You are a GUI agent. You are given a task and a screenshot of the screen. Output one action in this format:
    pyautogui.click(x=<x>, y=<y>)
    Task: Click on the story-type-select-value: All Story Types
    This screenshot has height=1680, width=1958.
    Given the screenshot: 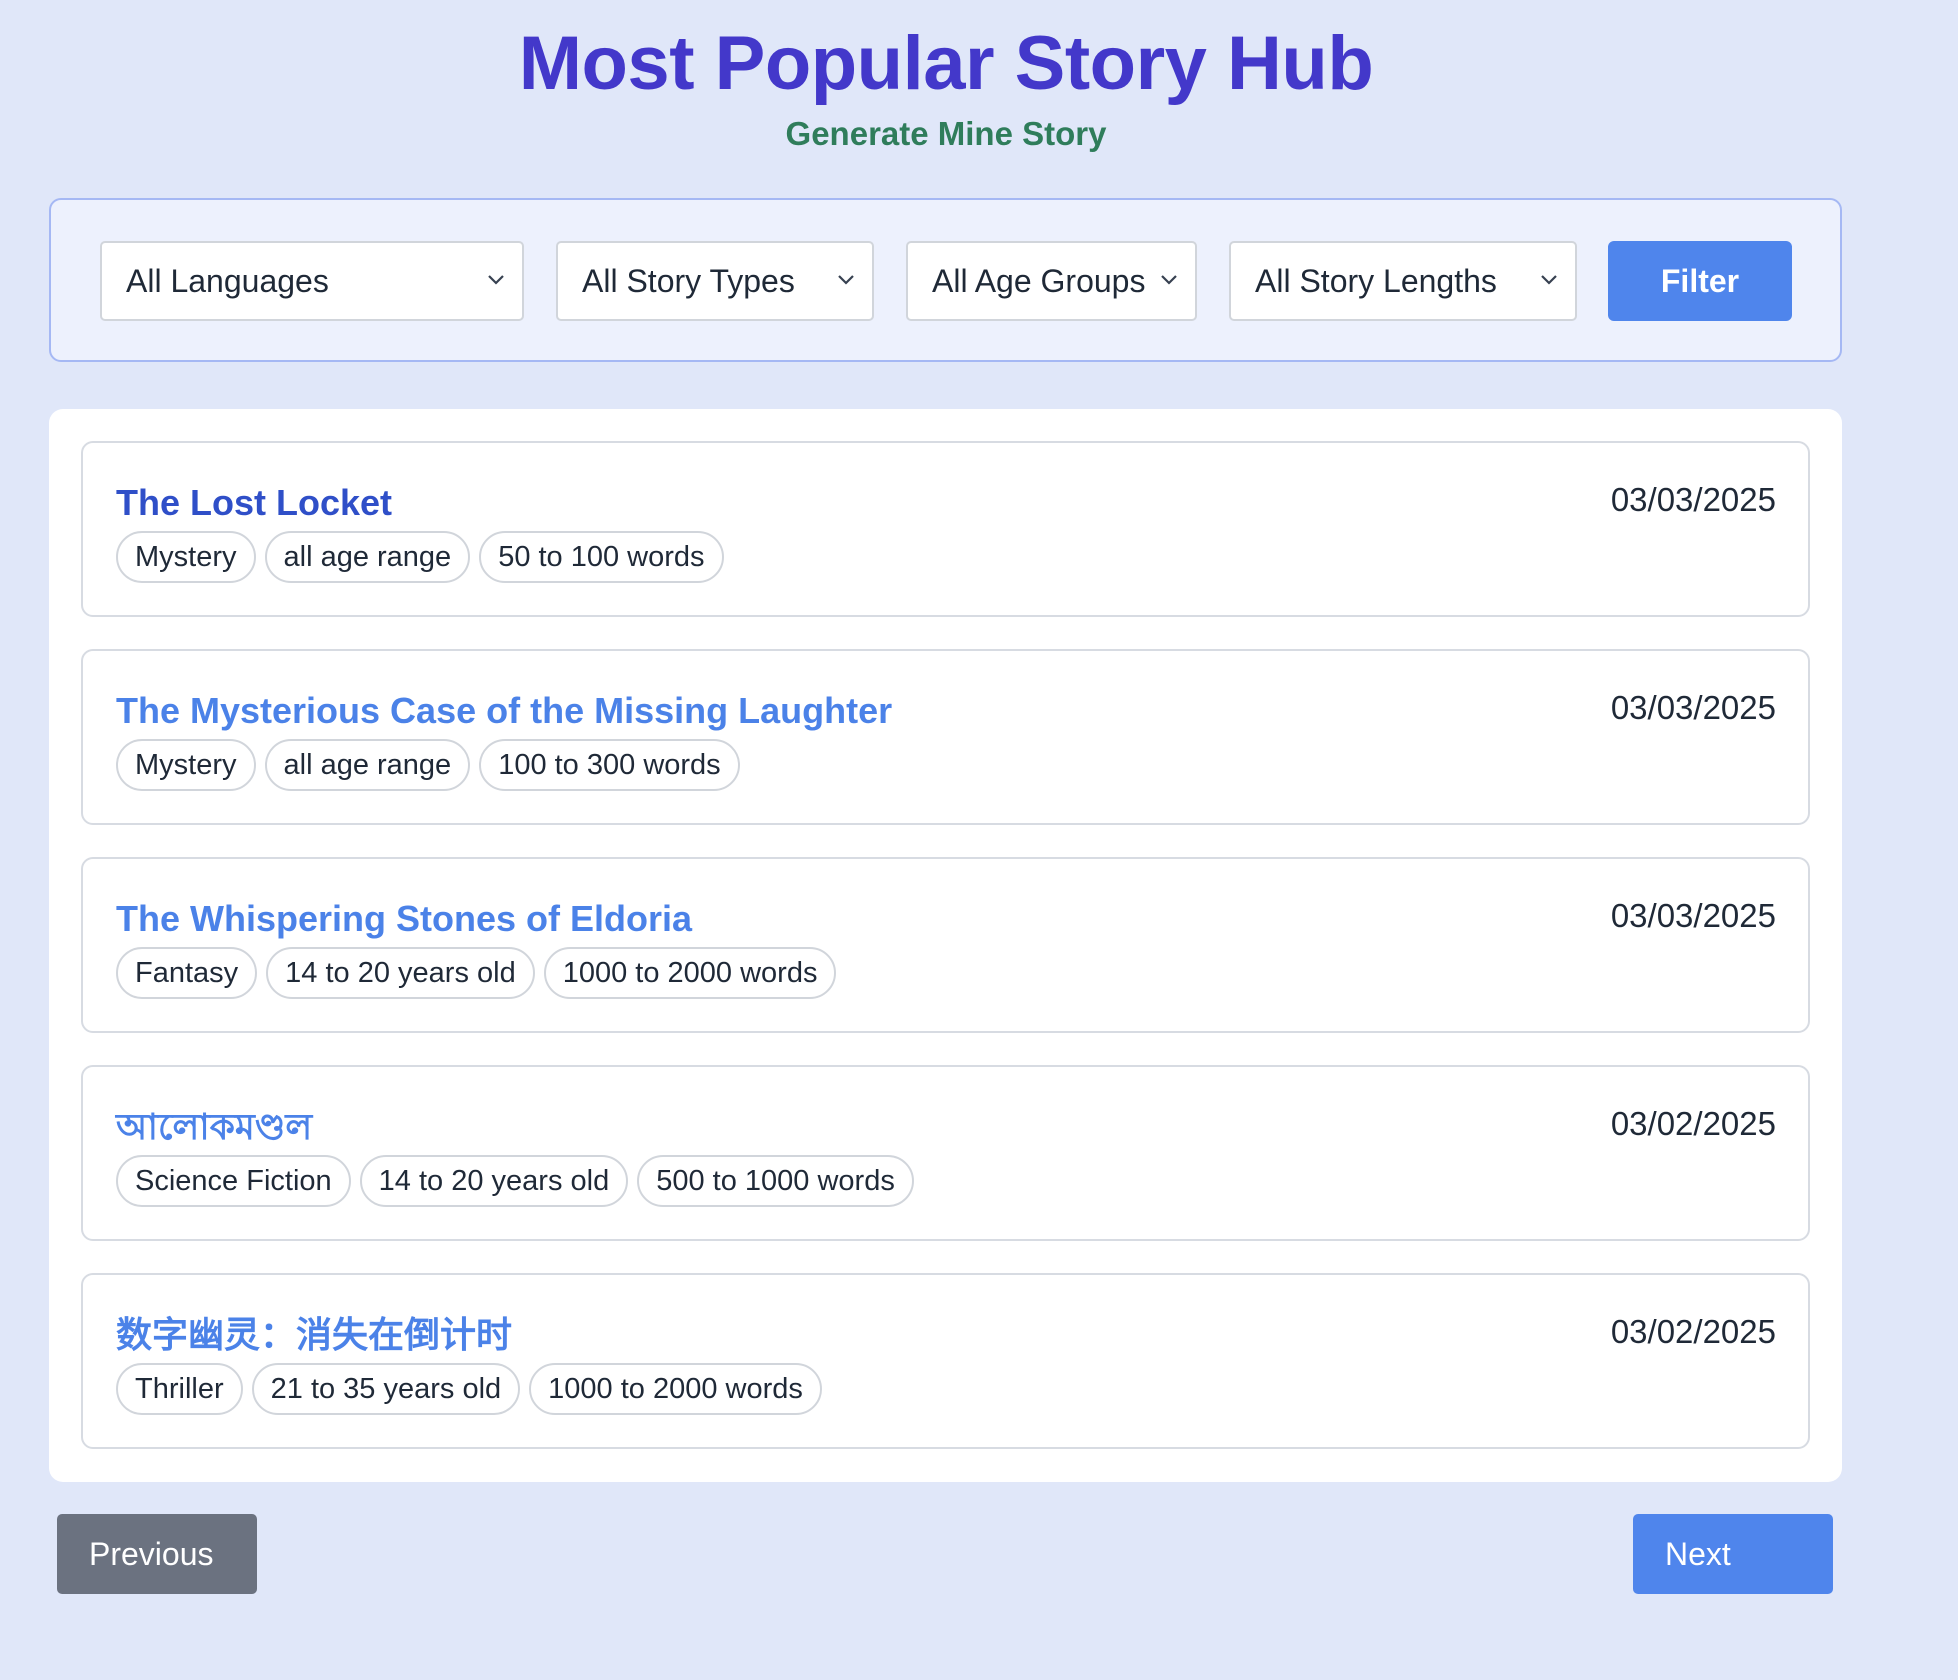 What is the action you would take?
    pyautogui.click(x=688, y=281)
    